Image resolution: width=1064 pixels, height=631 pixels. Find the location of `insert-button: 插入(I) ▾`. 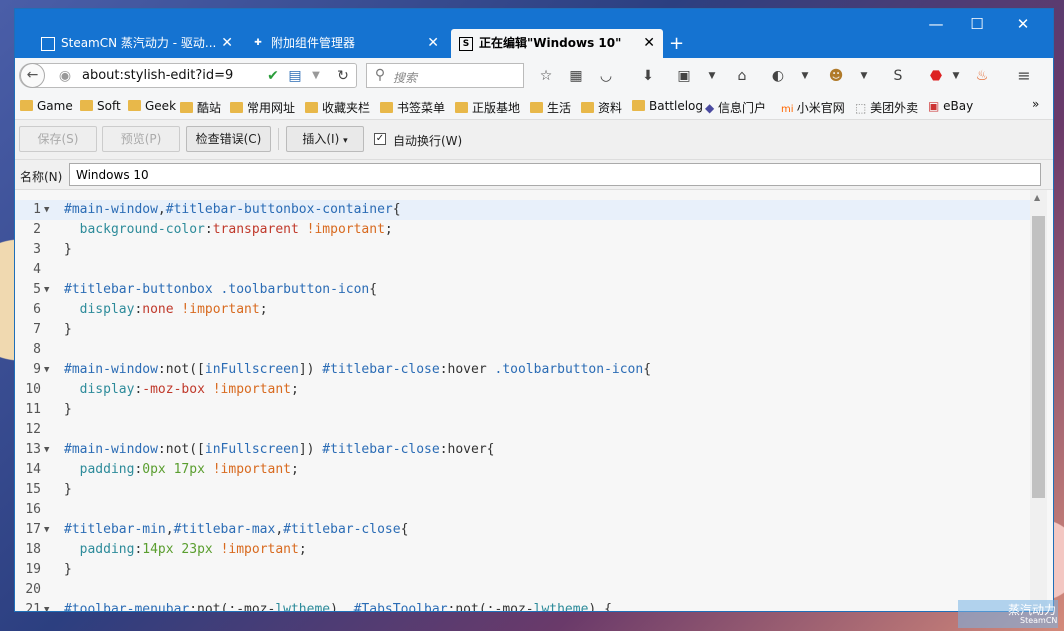

insert-button: 插入(I) ▾ is located at coordinates (325, 139).